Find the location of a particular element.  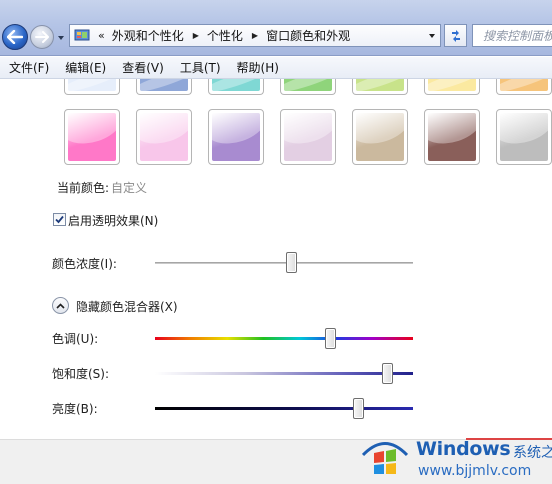

back-button is located at coordinates (15, 37).